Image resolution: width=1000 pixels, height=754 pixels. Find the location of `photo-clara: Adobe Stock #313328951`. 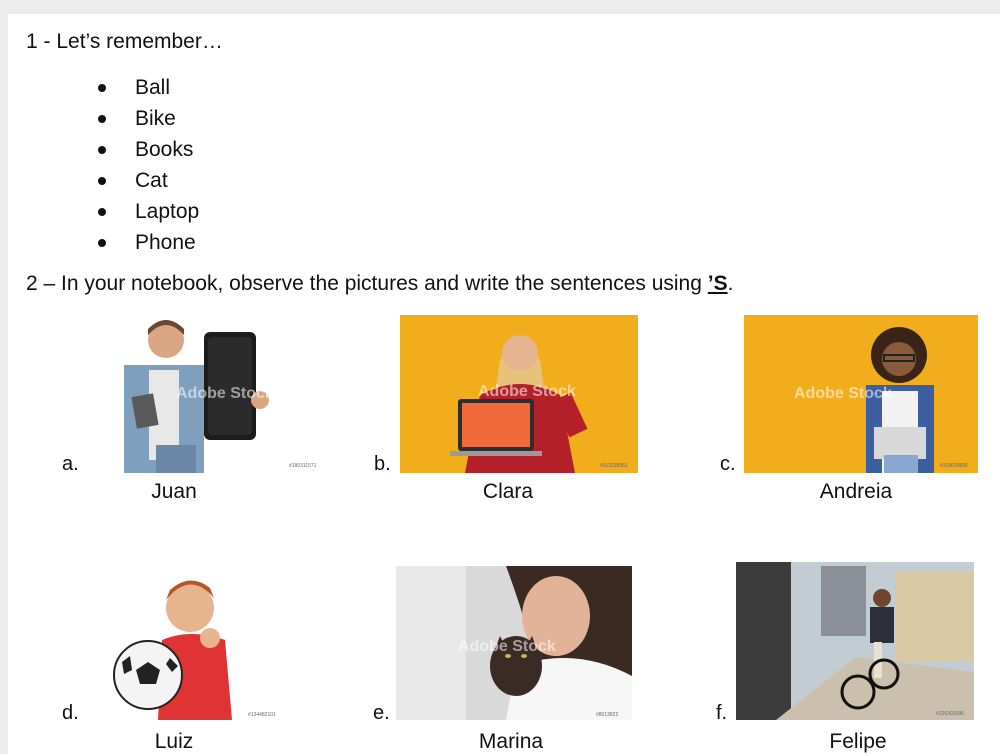

photo-clara: Adobe Stock #313328951 is located at coordinates (519, 394).